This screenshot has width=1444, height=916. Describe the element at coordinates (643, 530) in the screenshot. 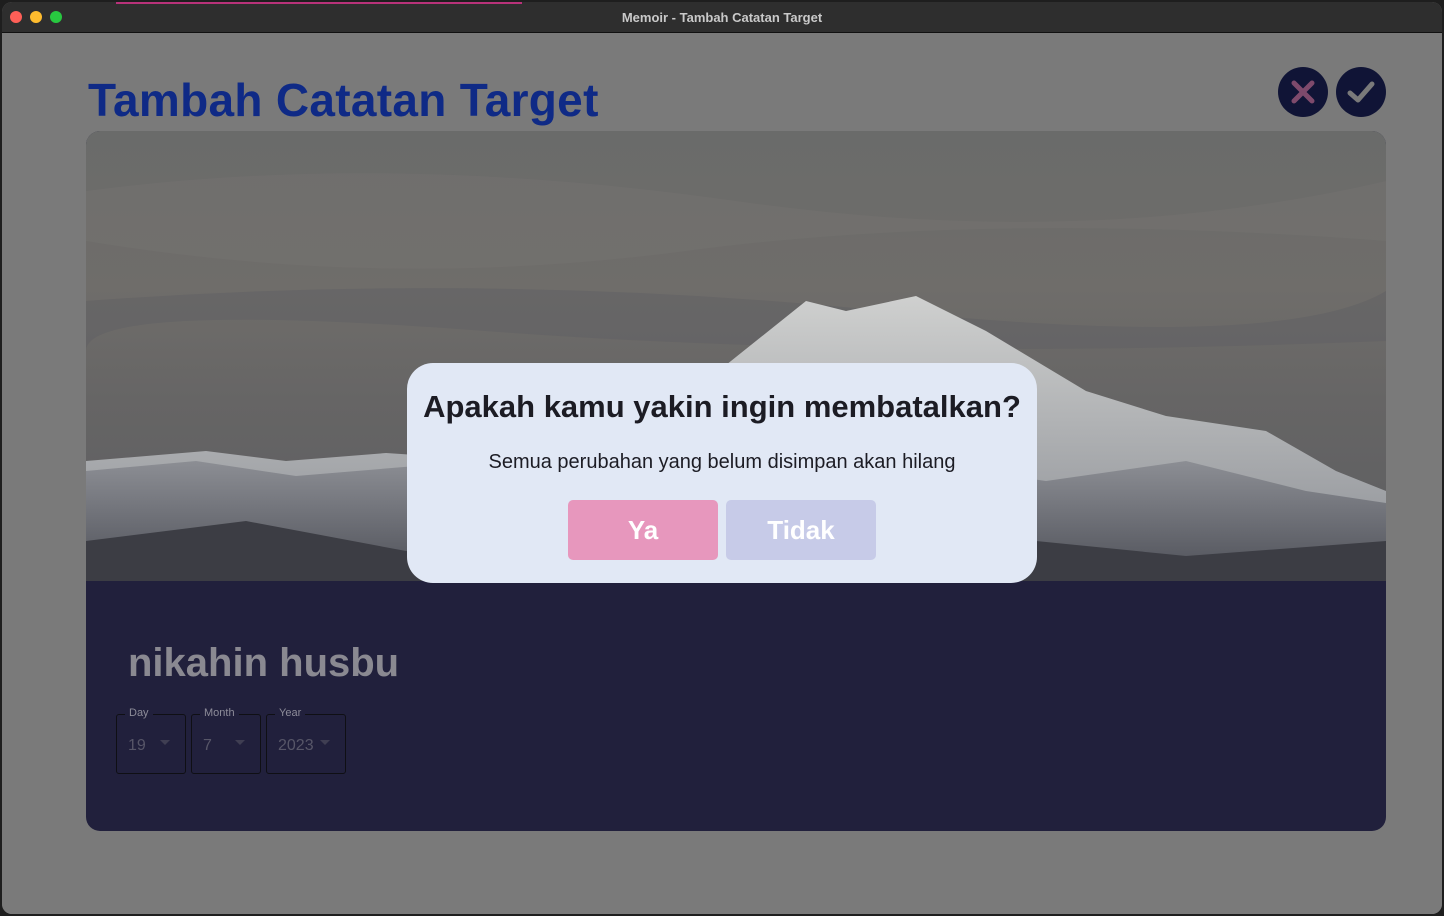

I see `yes-button: Ya` at that location.